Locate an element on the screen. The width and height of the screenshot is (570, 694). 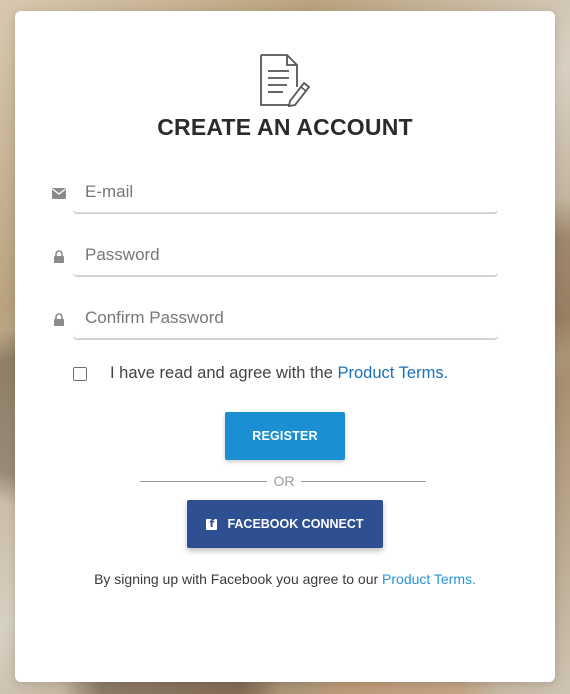
document-edit-icon is located at coordinates (285, 80).